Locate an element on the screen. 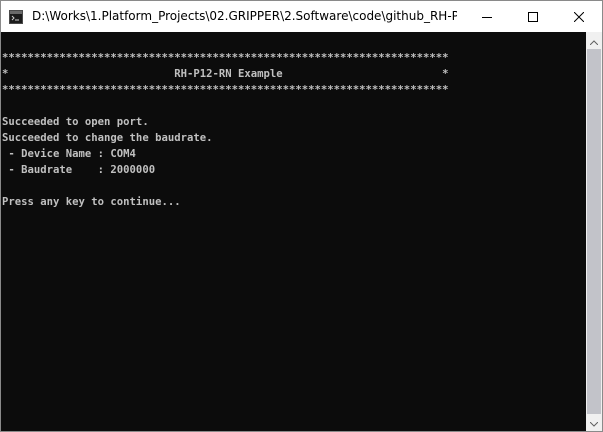 Image resolution: width=603 pixels, height=432 pixels. scroll-down-arrow-icon is located at coordinates (594, 423).